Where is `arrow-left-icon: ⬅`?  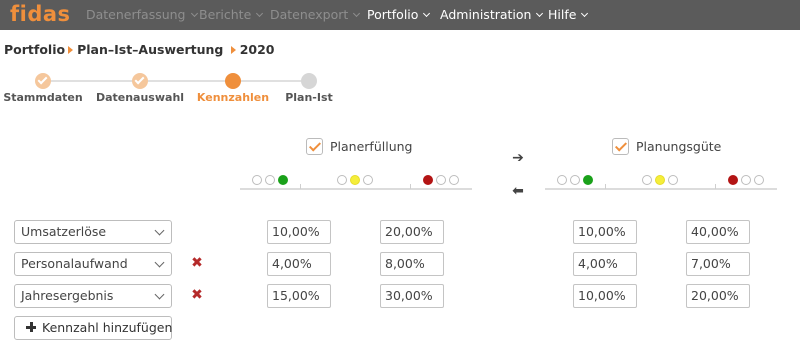 arrow-left-icon: ⬅ is located at coordinates (518, 191).